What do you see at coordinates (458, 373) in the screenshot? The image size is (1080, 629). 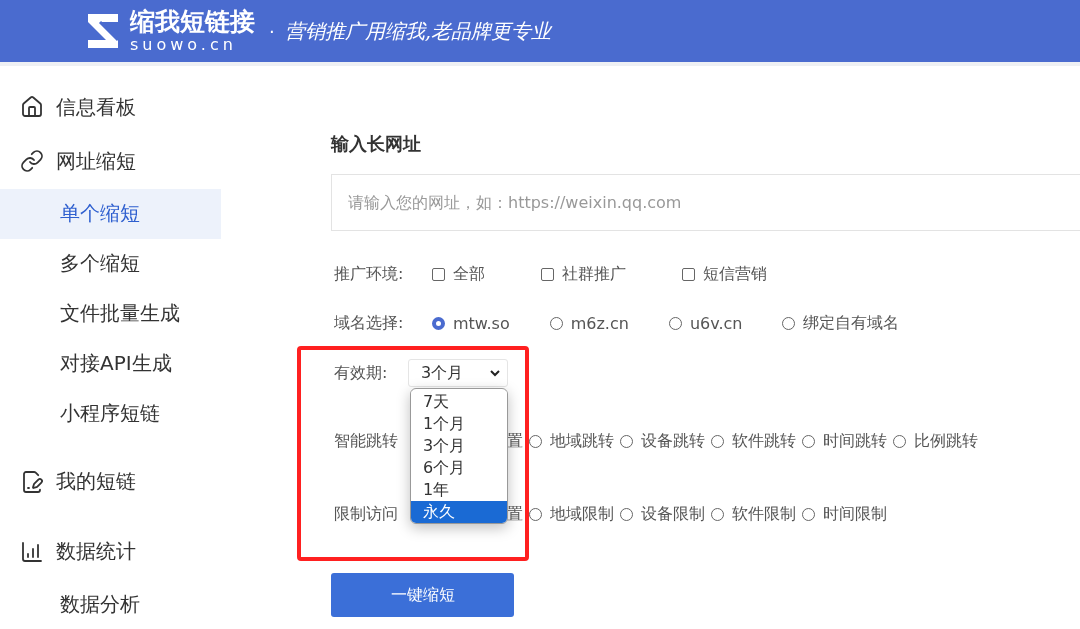 I see `validity-select: 3个月` at bounding box center [458, 373].